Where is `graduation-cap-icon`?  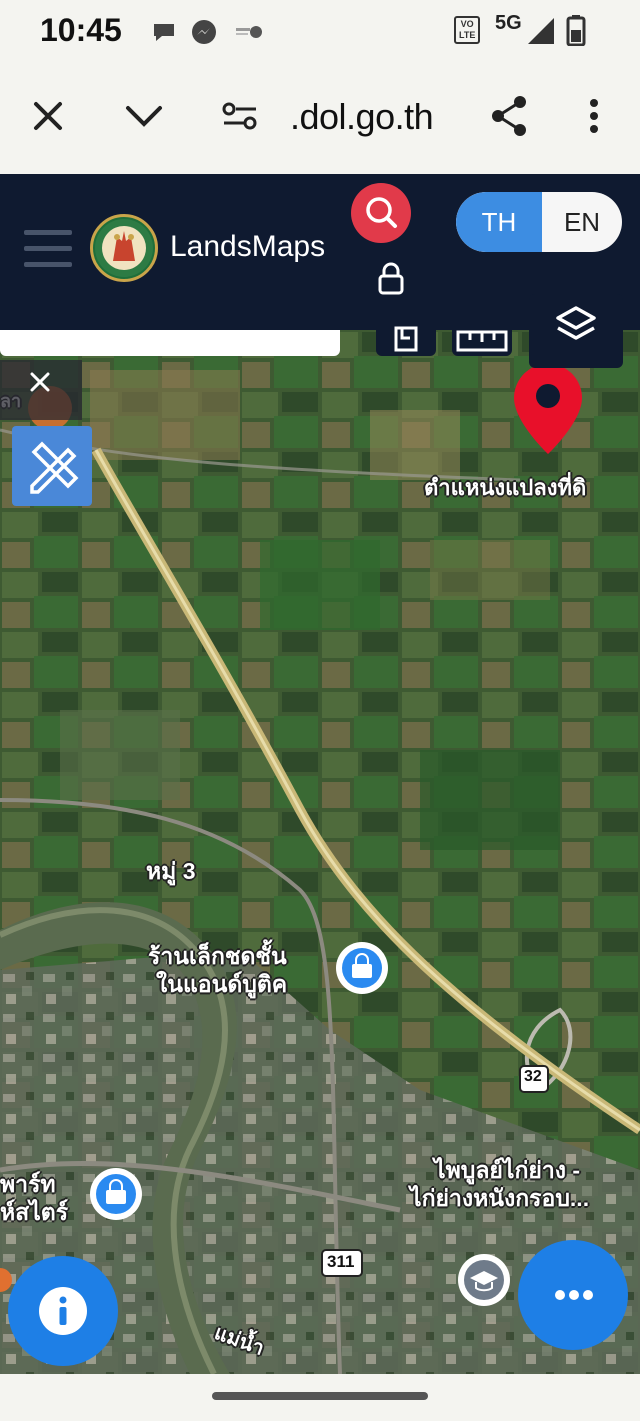 graduation-cap-icon is located at coordinates (484, 1280).